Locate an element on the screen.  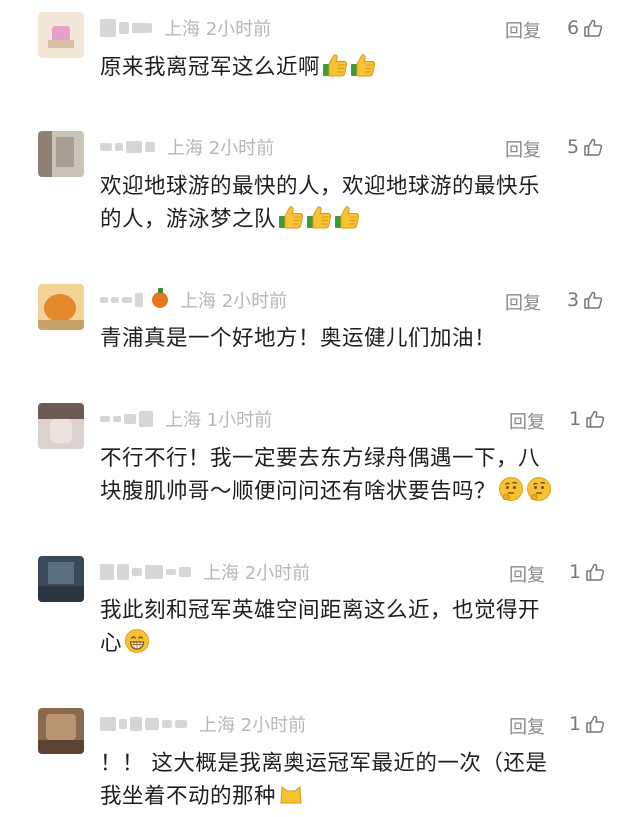
comment-text: 原来我离冠军这么近啊 is located at coordinates (350, 69).